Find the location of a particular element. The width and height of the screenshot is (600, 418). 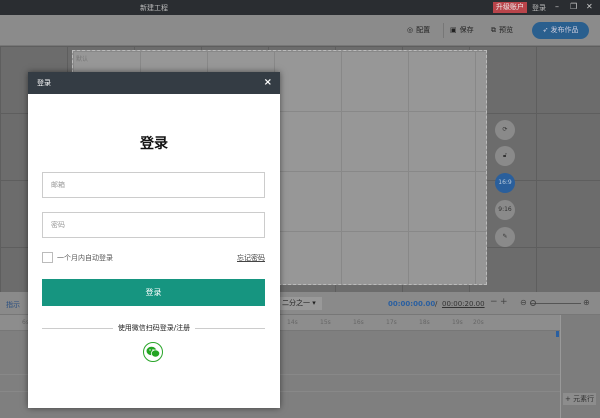

dialog-title: 登录 is located at coordinates (154, 144).